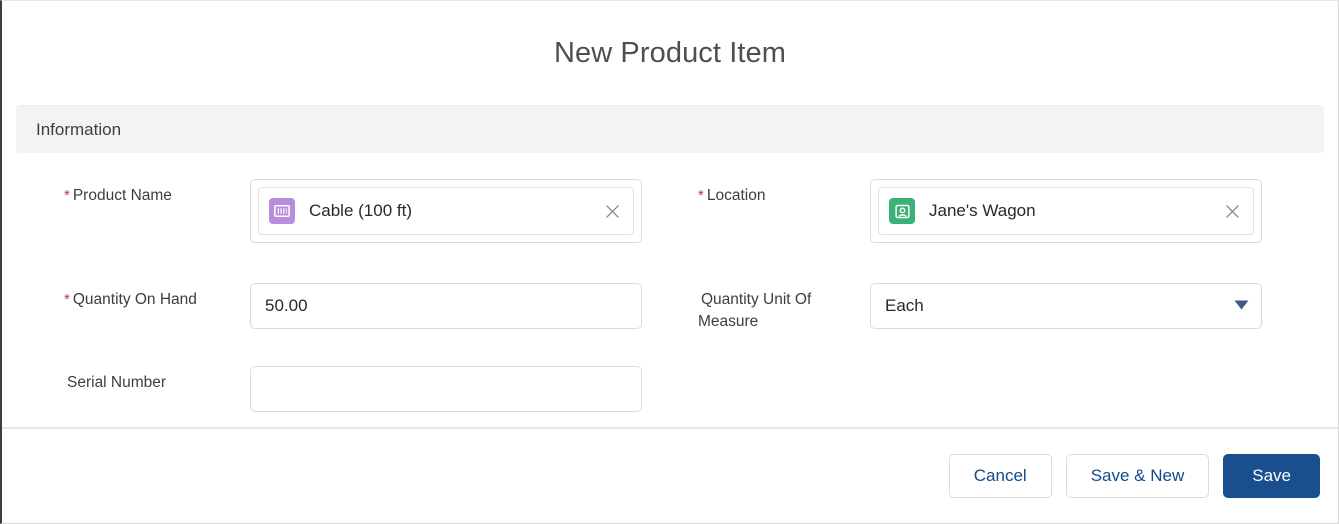 Image resolution: width=1339 pixels, height=524 pixels. I want to click on quantity-unit-of-measure-control: Each, so click(1066, 306).